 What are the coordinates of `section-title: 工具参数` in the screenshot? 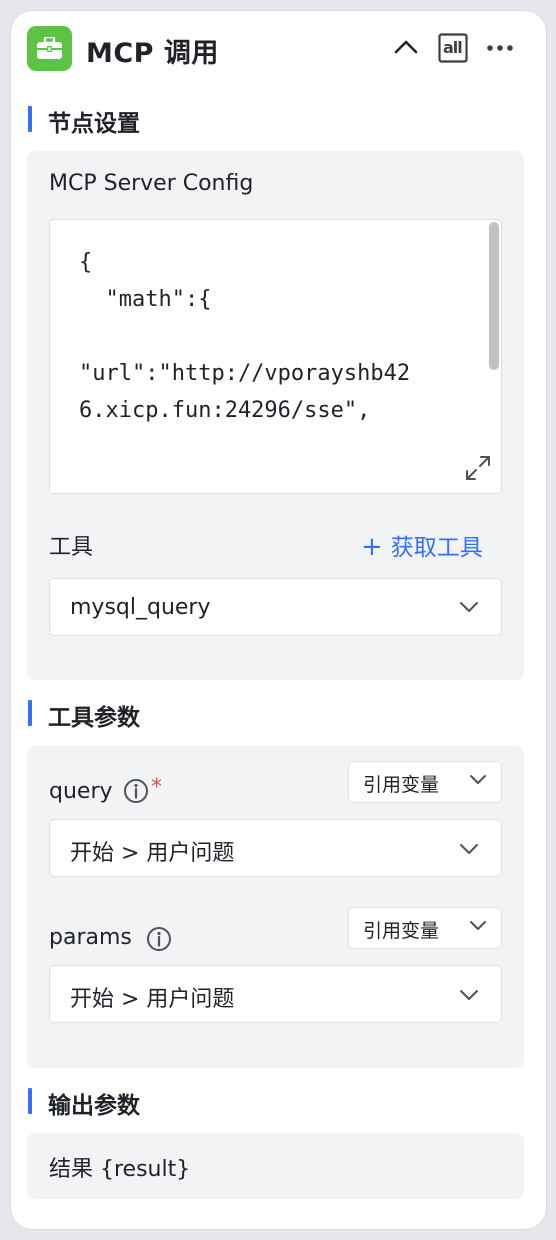 It's located at (94, 718).